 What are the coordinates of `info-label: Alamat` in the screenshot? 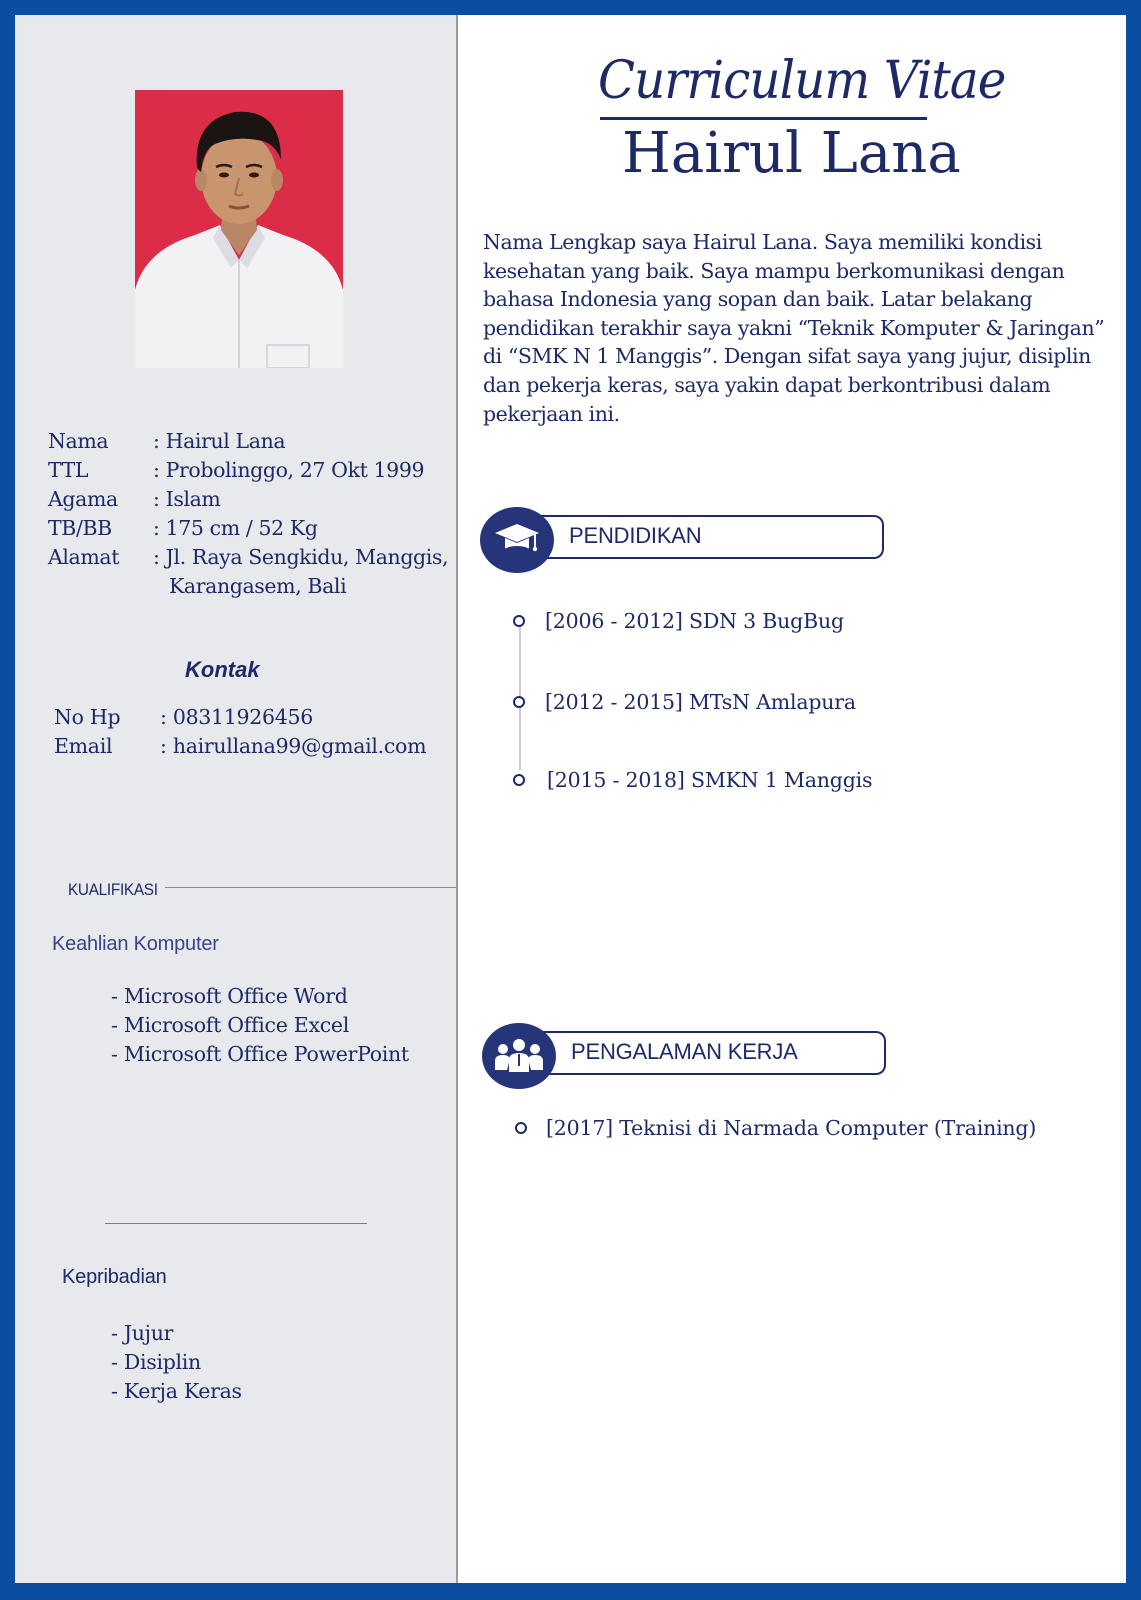 It's located at (84, 557).